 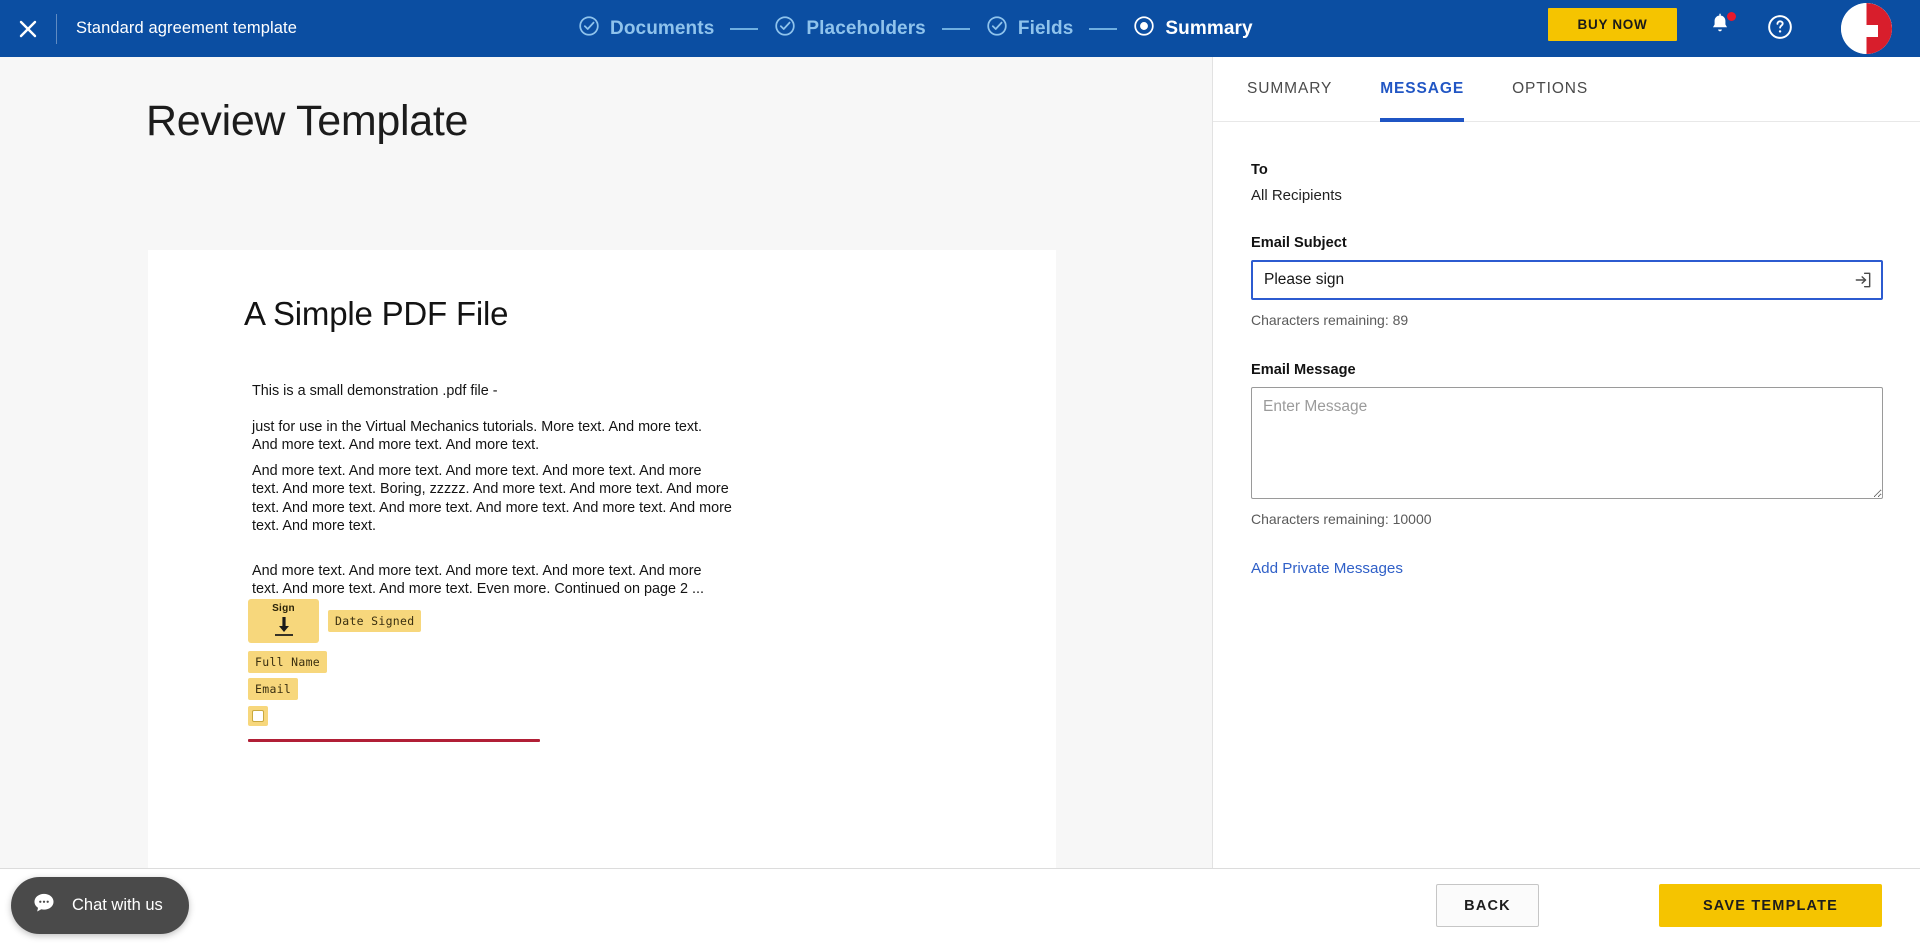 I want to click on page-title: Review Template, so click(x=307, y=121).